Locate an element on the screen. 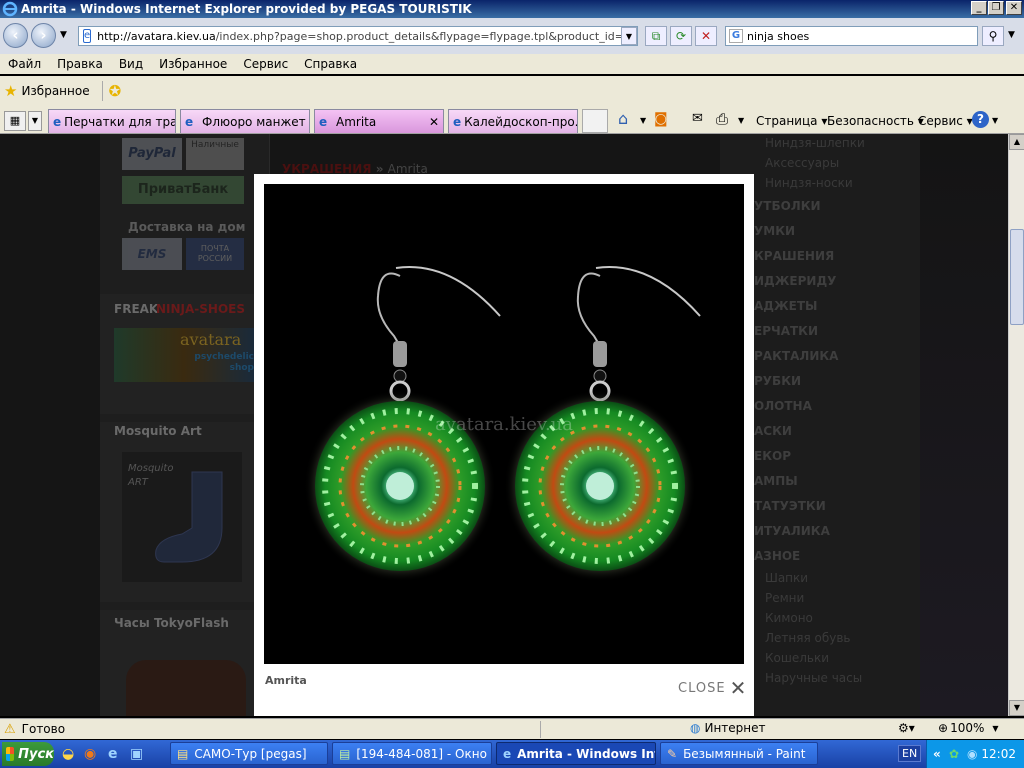 This screenshot has height=768, width=1024. category-item: ИТУАЛИКА is located at coordinates (792, 531).